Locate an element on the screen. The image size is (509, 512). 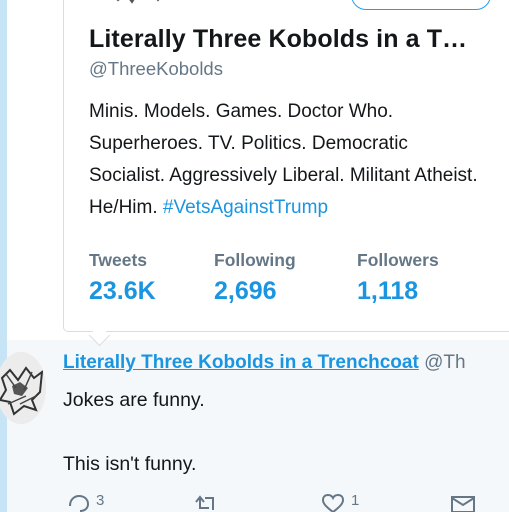
reply-icon is located at coordinates (79, 503).